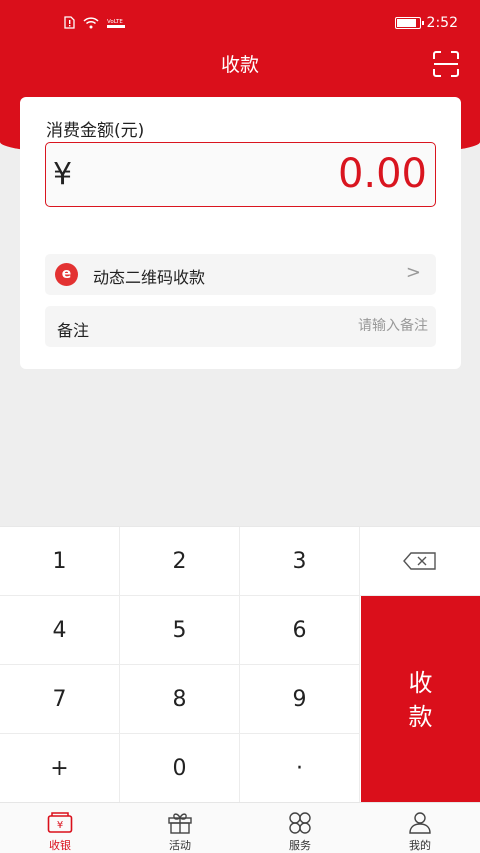 This screenshot has width=480, height=853. Describe the element at coordinates (300, 768) in the screenshot. I see `key-decimal: ·` at that location.